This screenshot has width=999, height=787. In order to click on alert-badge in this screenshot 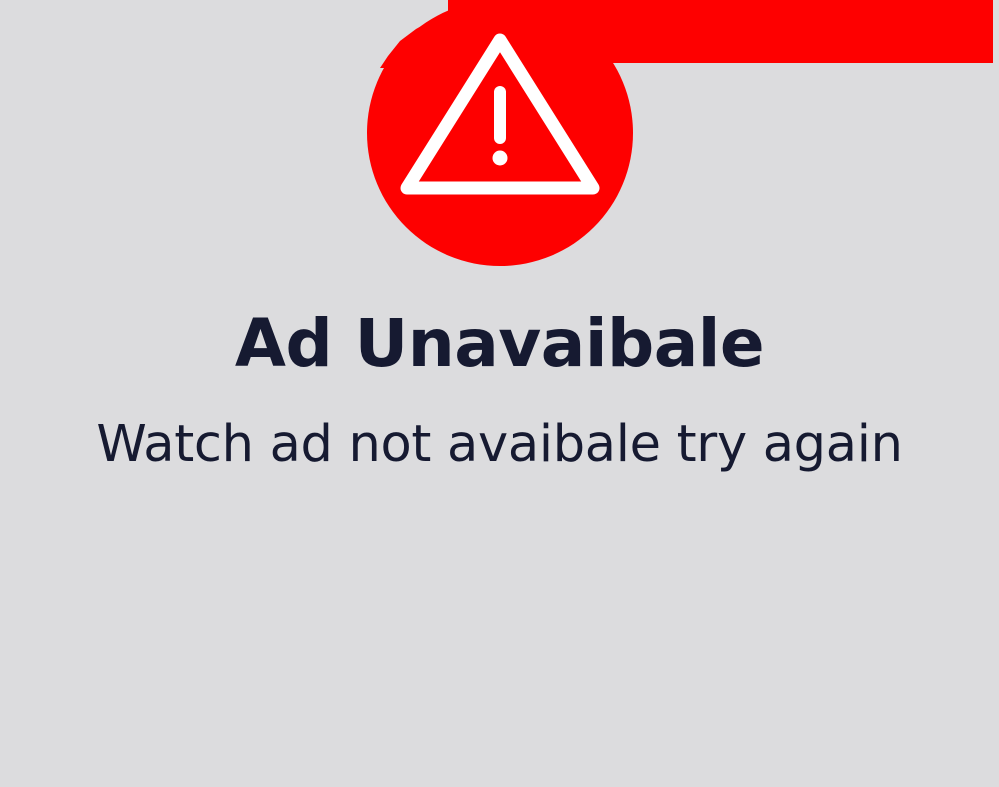, I will do `click(500, 133)`.